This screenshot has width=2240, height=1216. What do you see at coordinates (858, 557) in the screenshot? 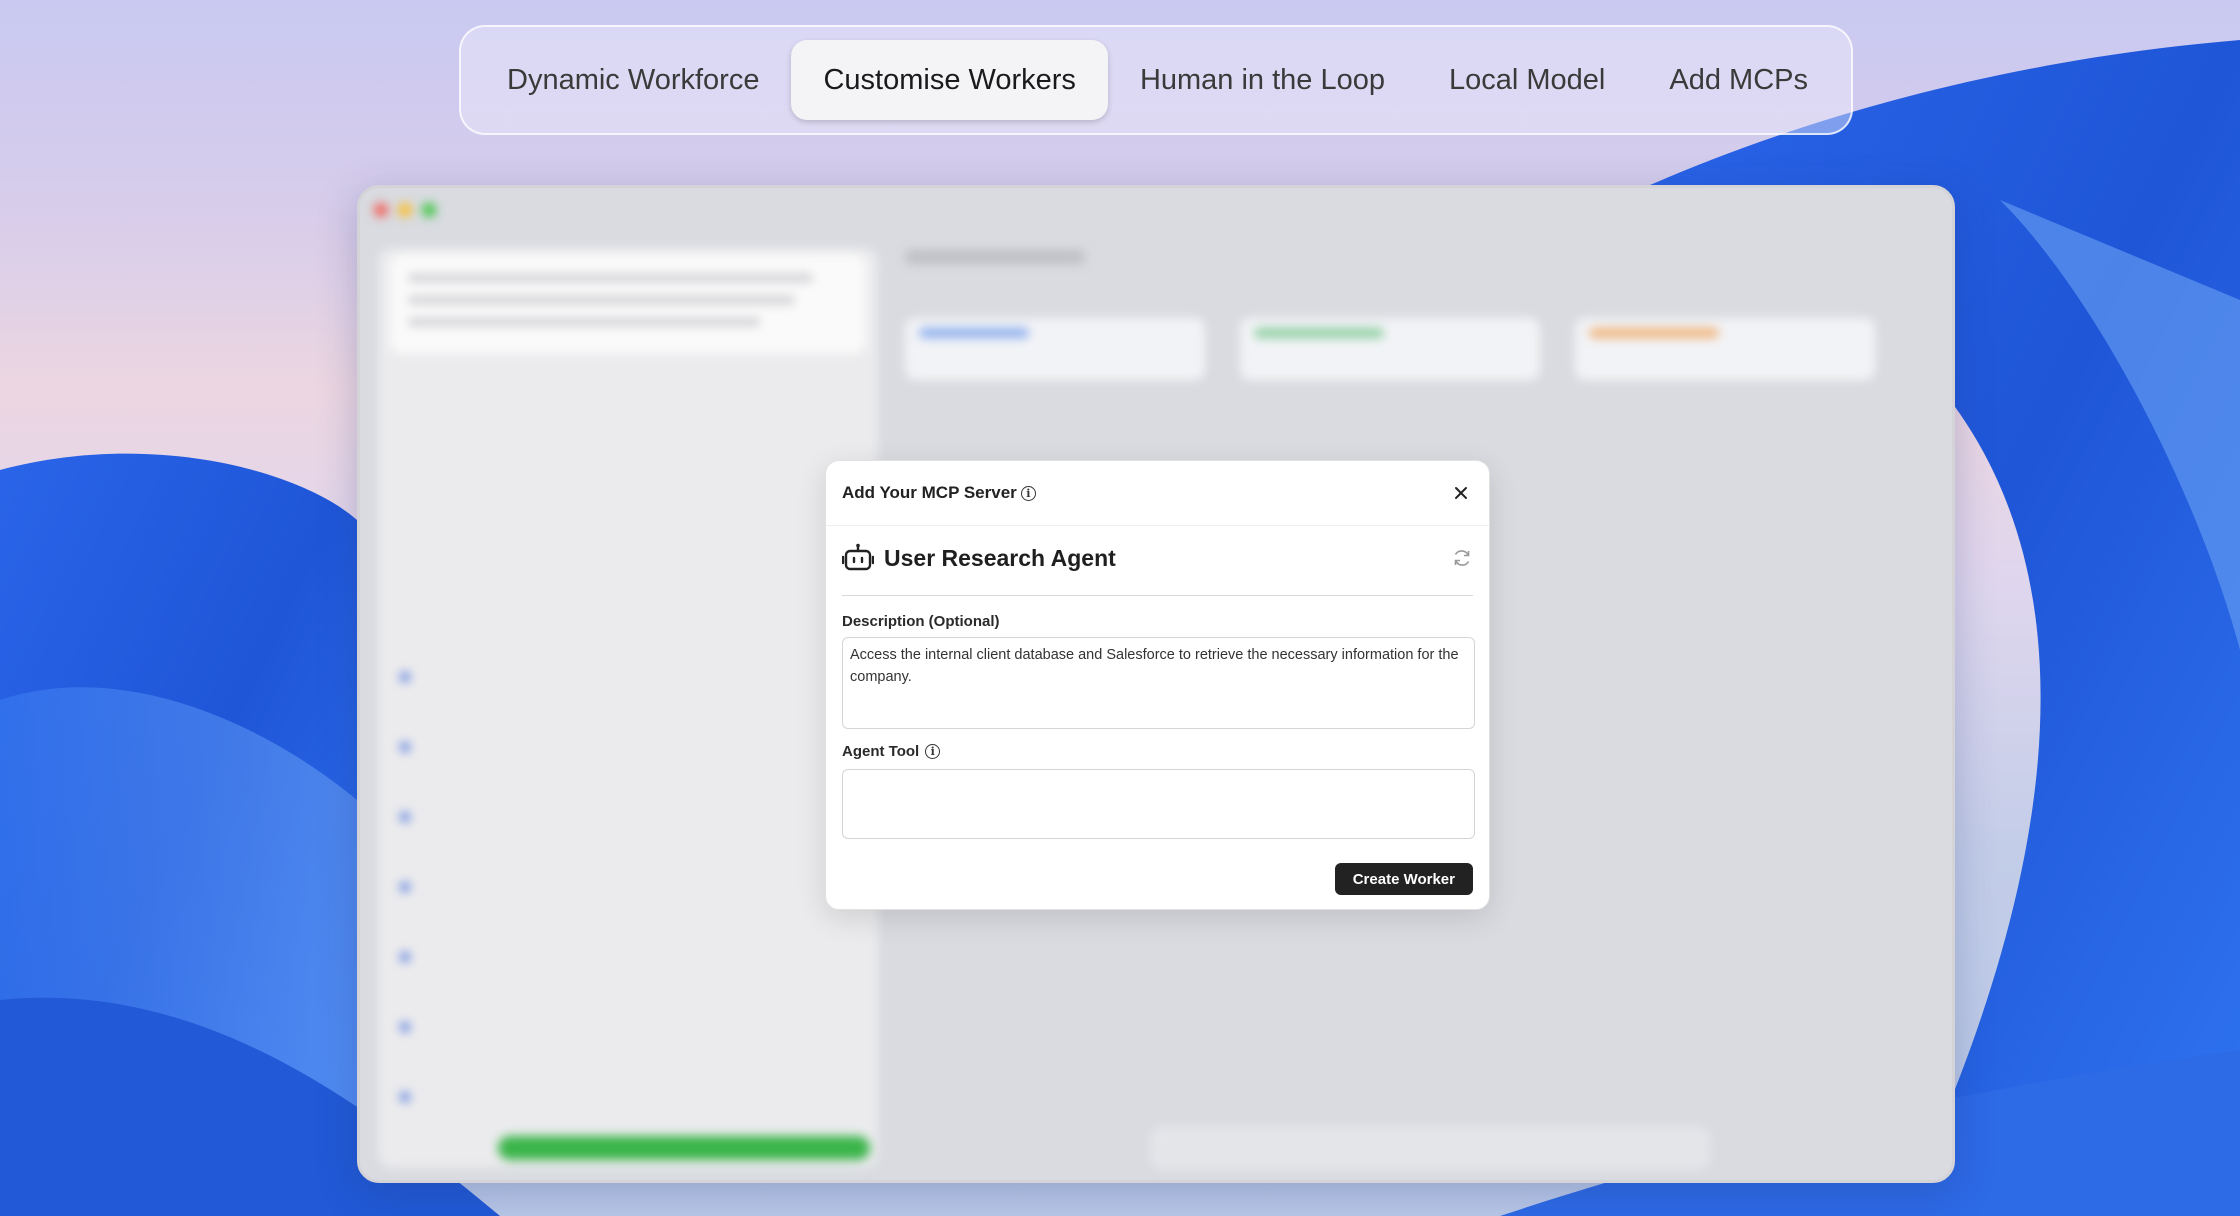
I see `robot-icon` at bounding box center [858, 557].